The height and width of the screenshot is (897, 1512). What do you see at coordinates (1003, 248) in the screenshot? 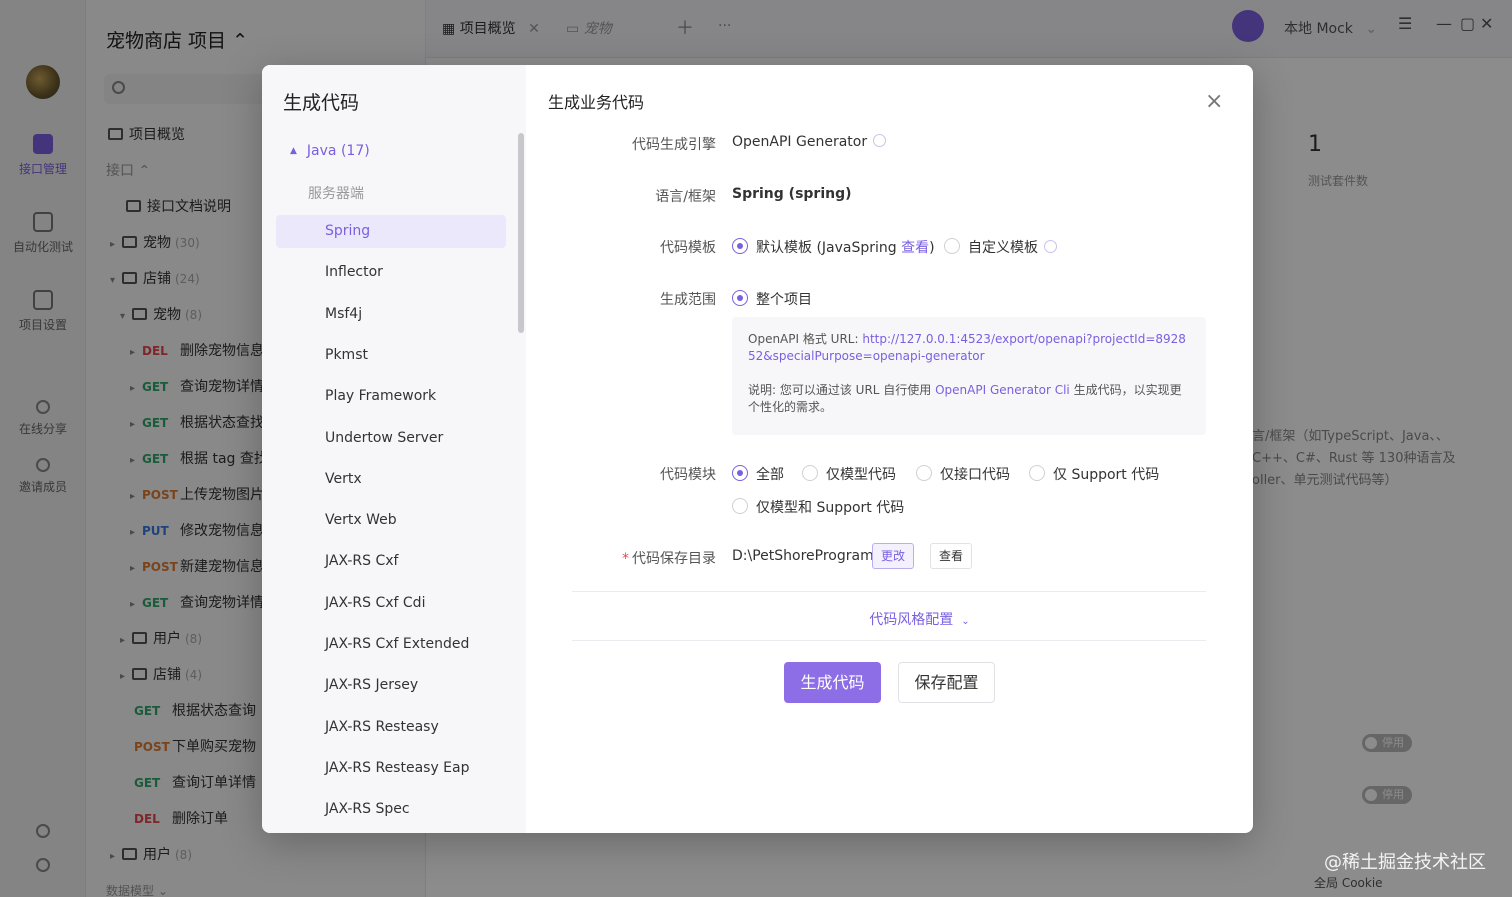
I see `radio-label: 自定义模板` at bounding box center [1003, 248].